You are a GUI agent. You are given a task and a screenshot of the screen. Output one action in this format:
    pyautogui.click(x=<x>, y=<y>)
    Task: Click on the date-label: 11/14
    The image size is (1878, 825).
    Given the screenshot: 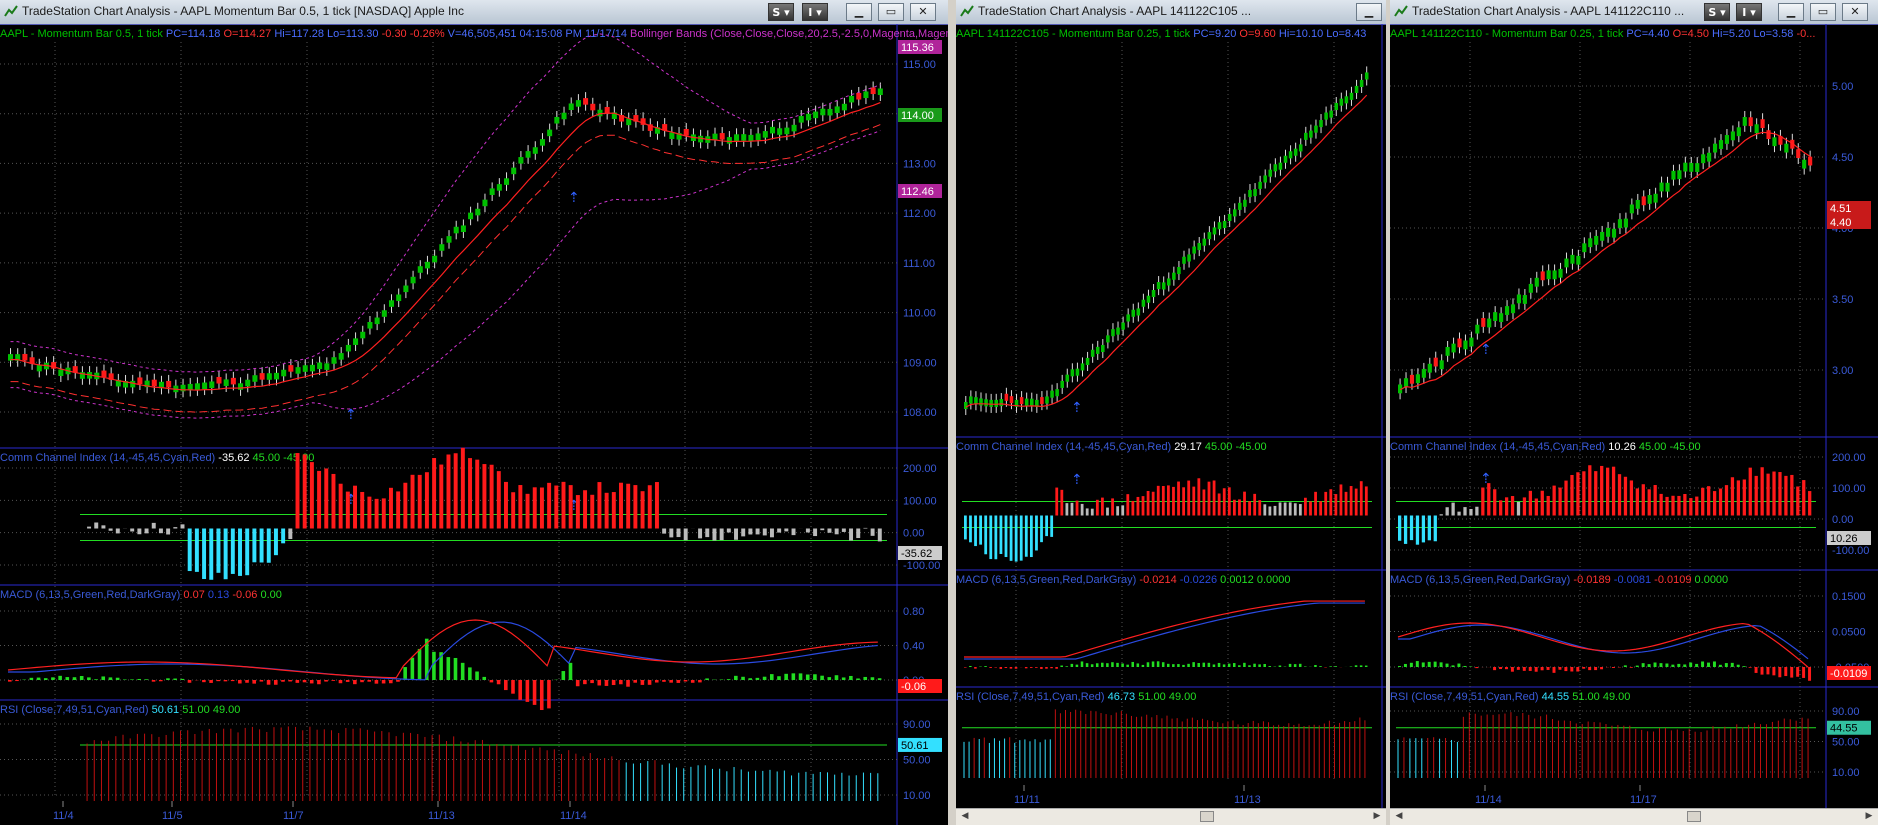 What is the action you would take?
    pyautogui.click(x=573, y=816)
    